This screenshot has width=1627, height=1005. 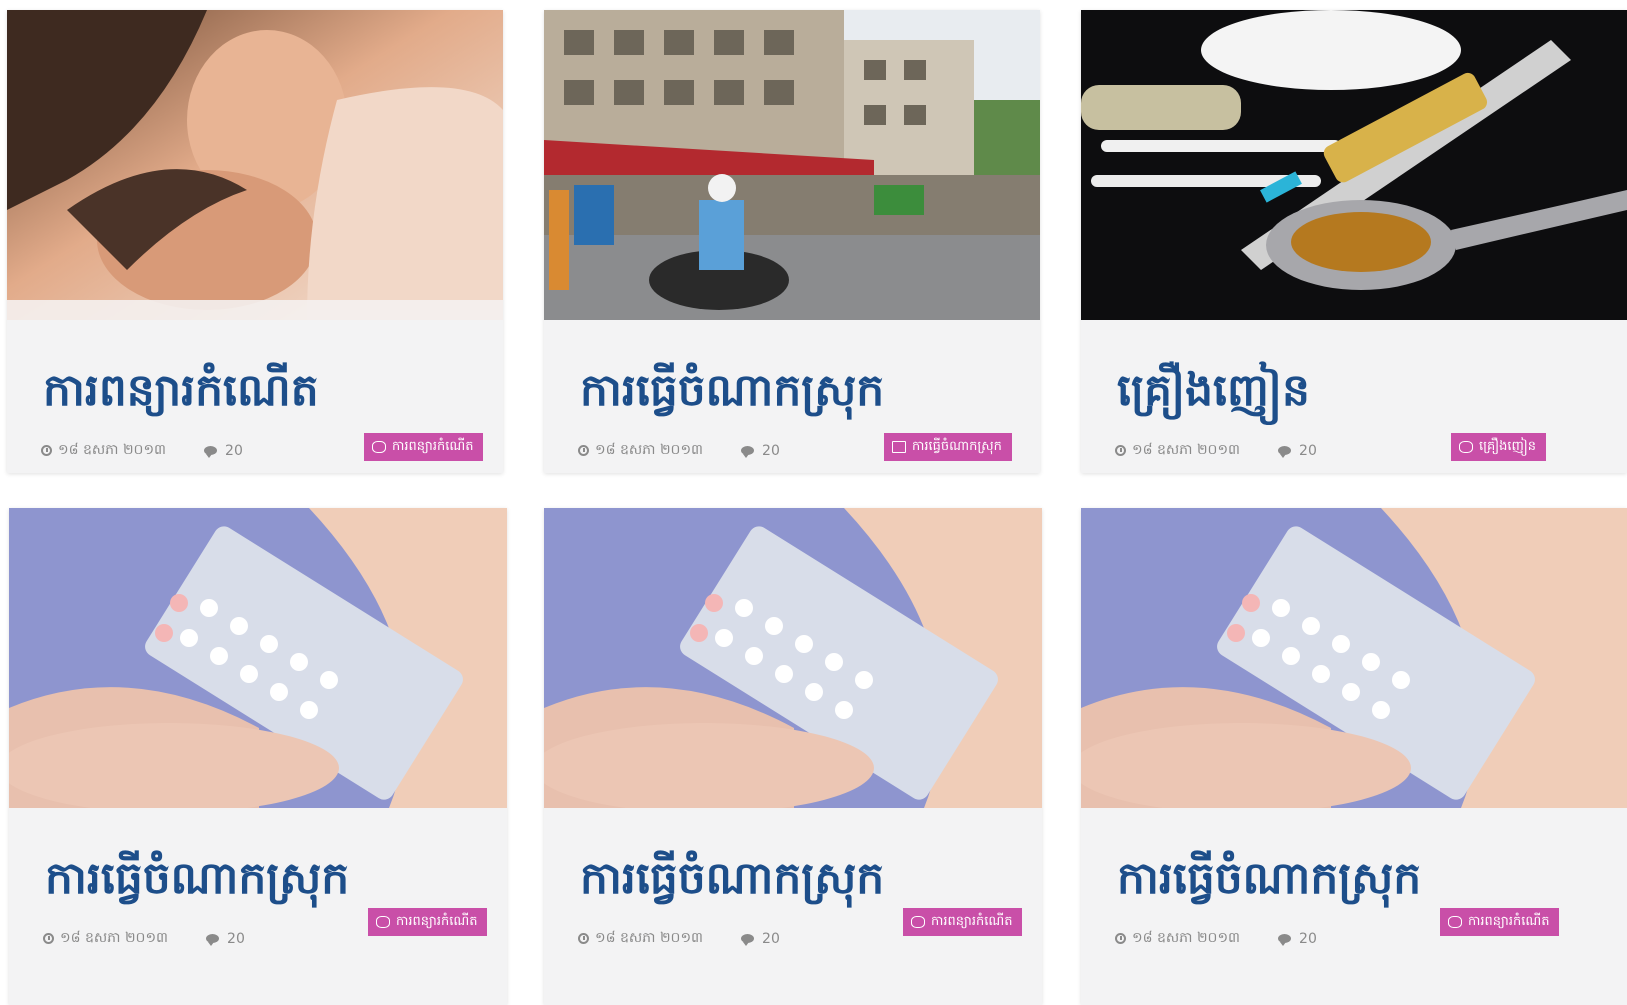 What do you see at coordinates (1466, 447) in the screenshot?
I see `syringe-icon` at bounding box center [1466, 447].